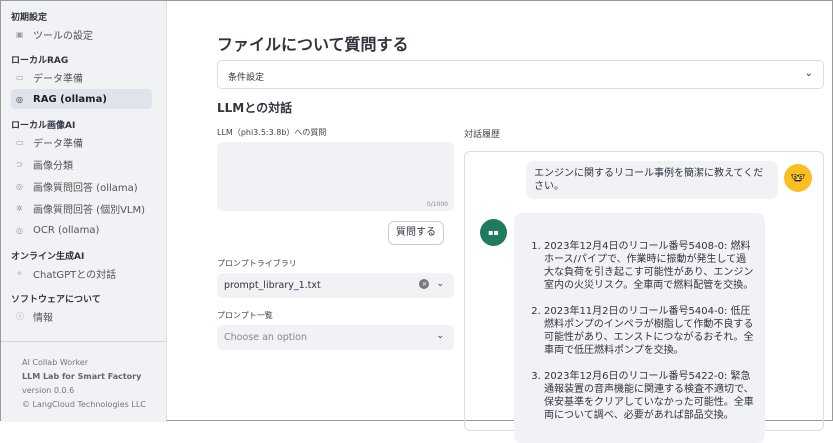 This screenshot has width=833, height=443. What do you see at coordinates (335, 337) in the screenshot?
I see `prompt-list-select: Choose an option ⌄` at bounding box center [335, 337].